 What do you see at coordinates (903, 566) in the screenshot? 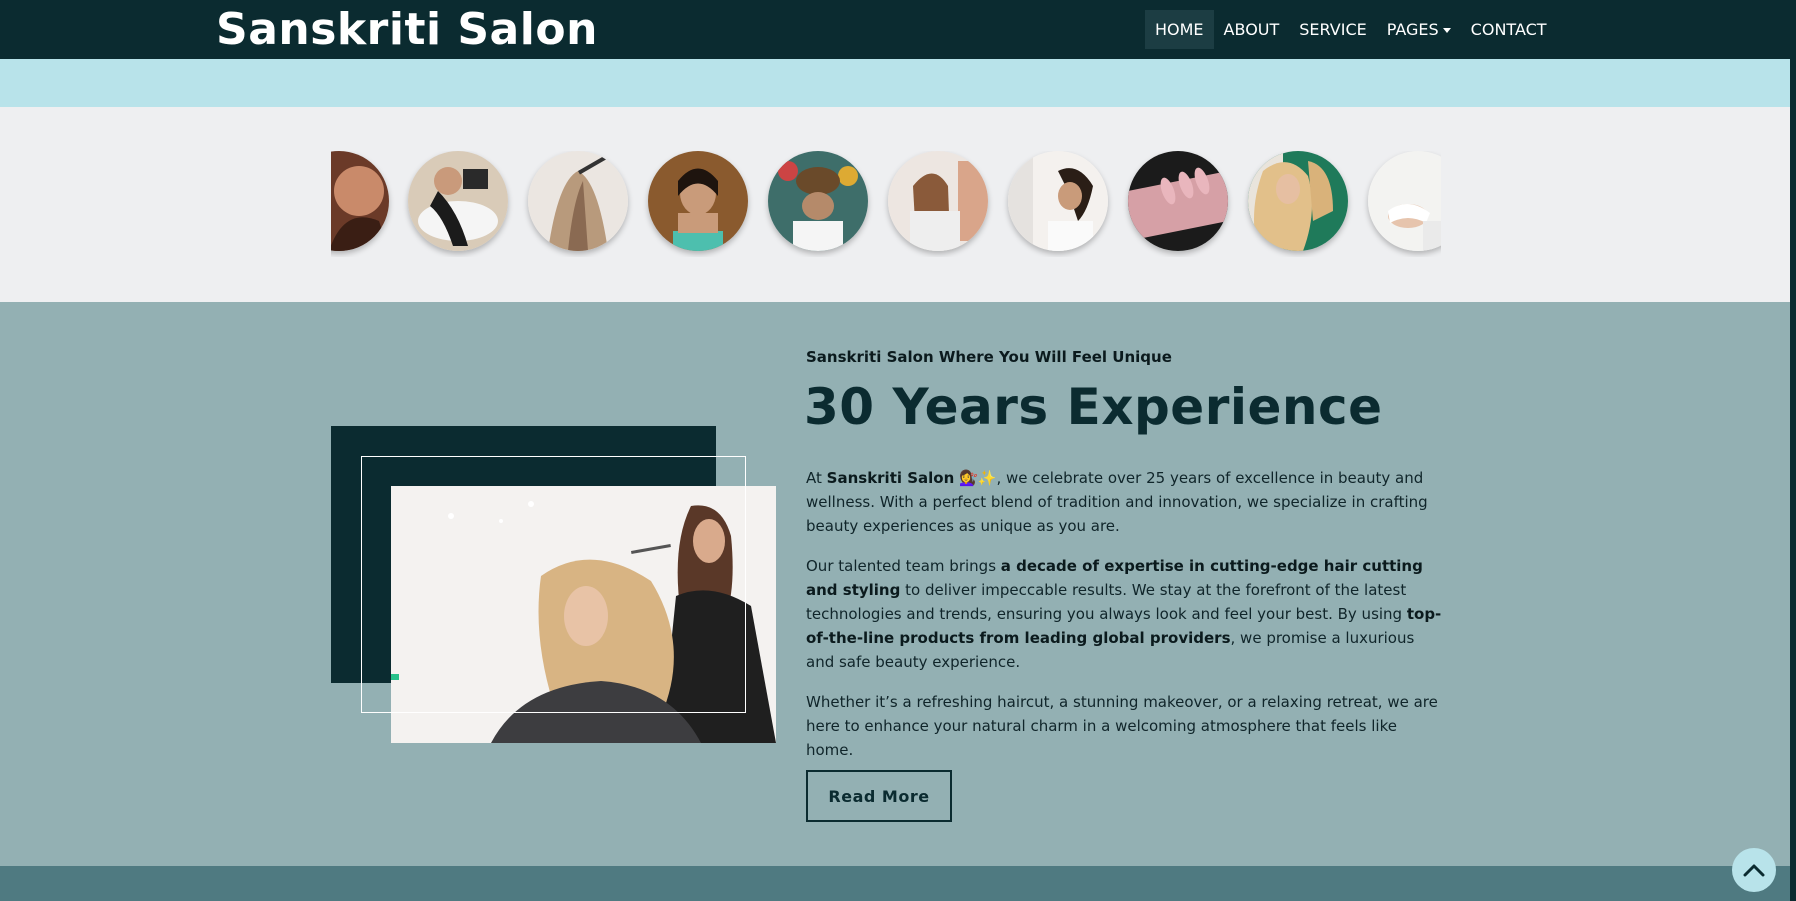
I see `text: Our talented team brings` at bounding box center [903, 566].